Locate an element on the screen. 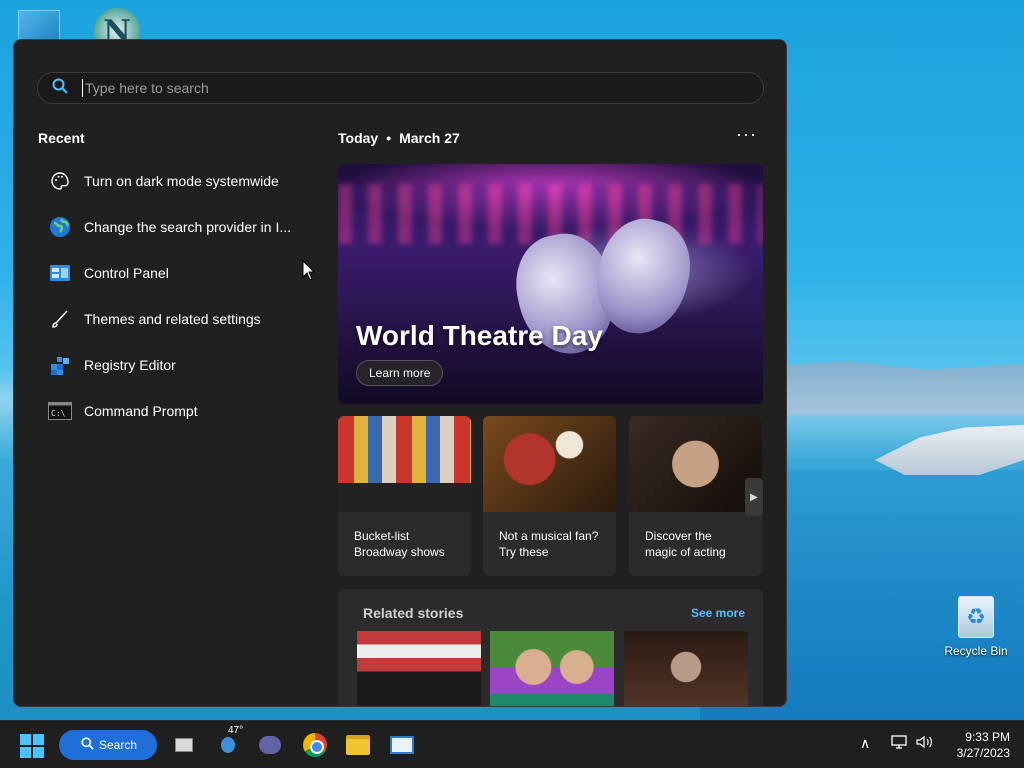 The height and width of the screenshot is (768, 1024). clock-time: 9:33 PM is located at coordinates (987, 737).